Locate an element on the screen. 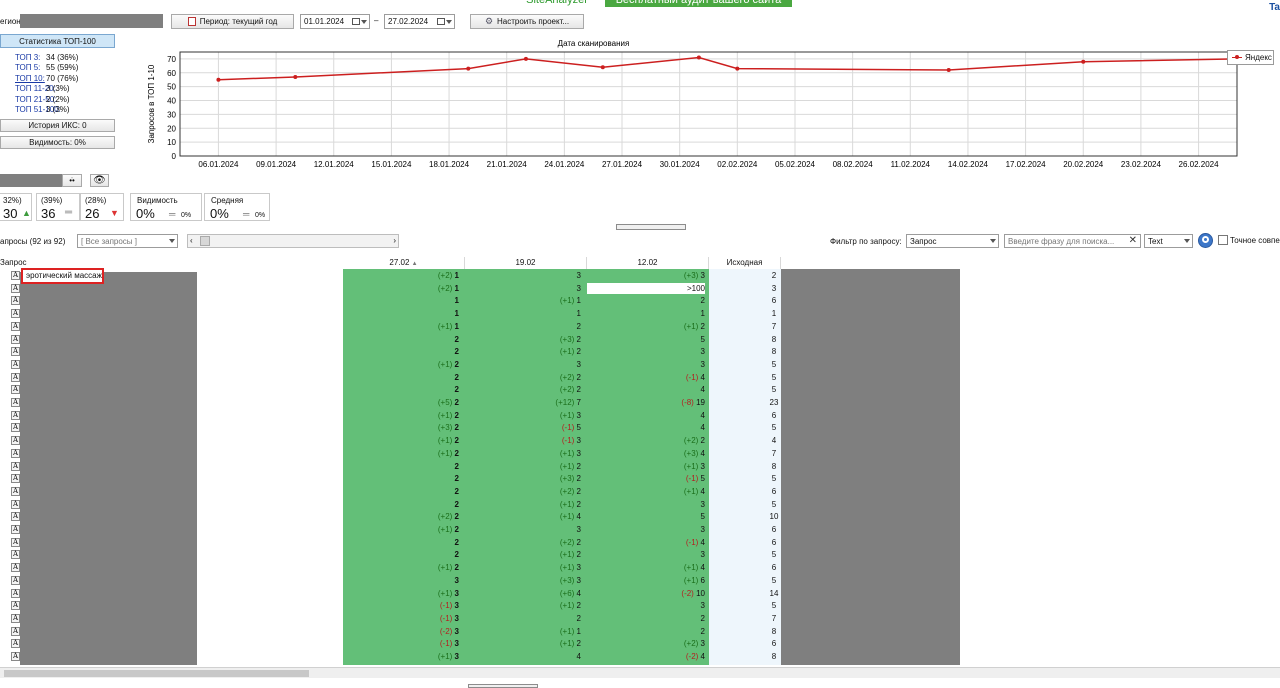 This screenshot has height=688, width=1280. table-row: A (+1) 3 4 (-2) 48 is located at coordinates (640, 656).